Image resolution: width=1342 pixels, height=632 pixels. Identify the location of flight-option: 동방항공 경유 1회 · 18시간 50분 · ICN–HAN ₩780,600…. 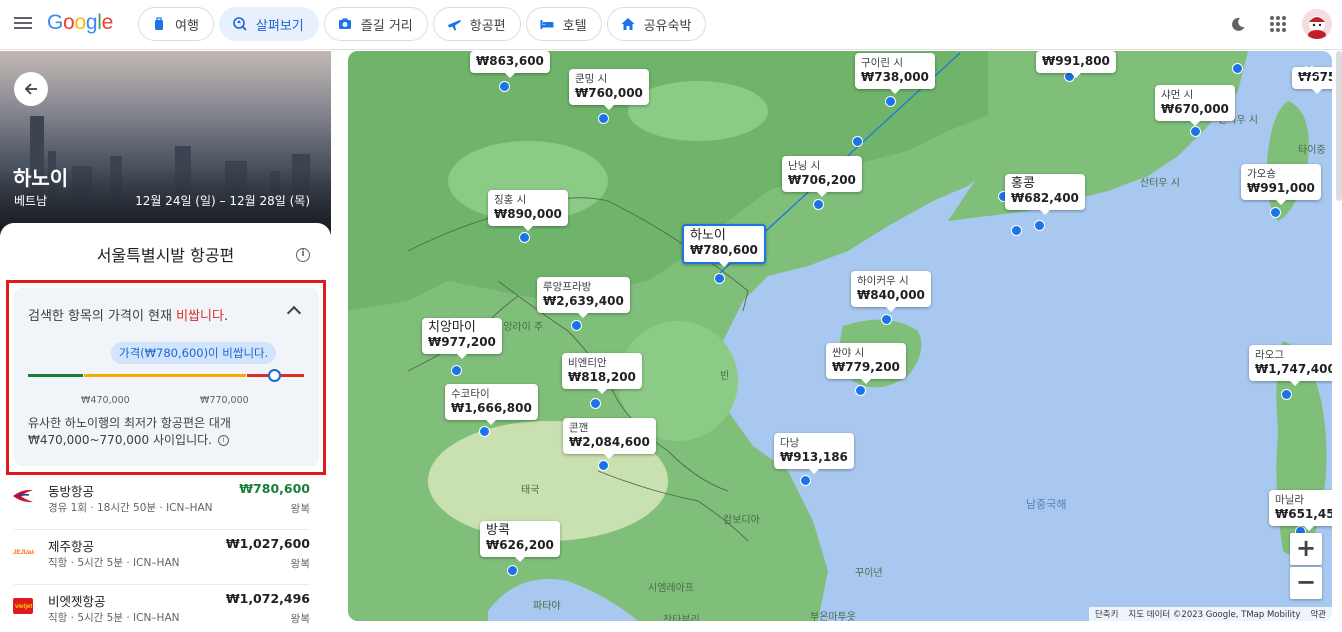
(161, 502).